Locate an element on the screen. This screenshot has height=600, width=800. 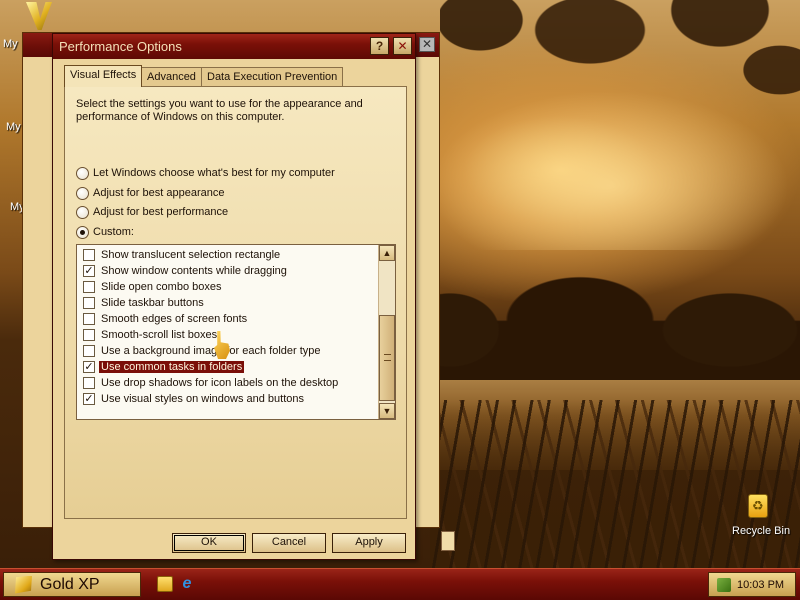
background-window-button is located at coordinates (448, 541).